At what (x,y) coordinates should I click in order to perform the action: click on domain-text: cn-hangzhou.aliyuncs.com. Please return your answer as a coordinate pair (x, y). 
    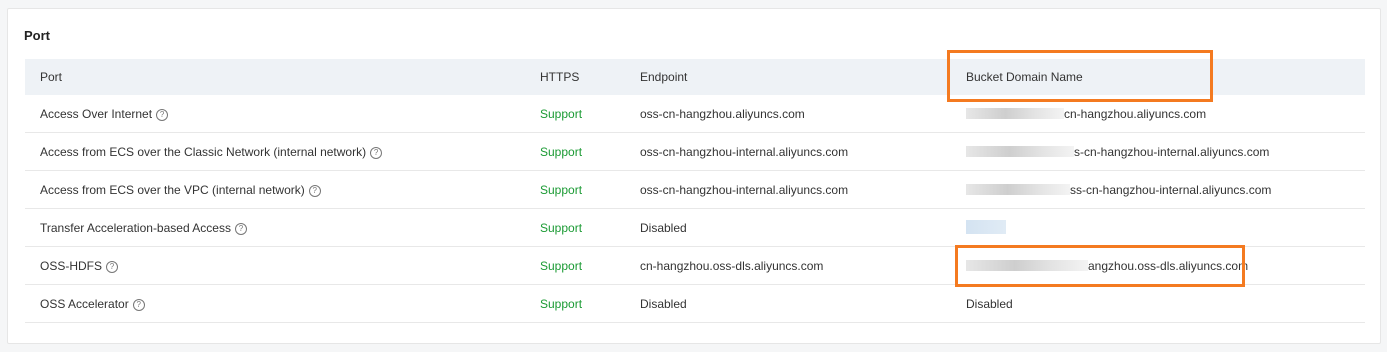
    Looking at the image, I should click on (1135, 113).